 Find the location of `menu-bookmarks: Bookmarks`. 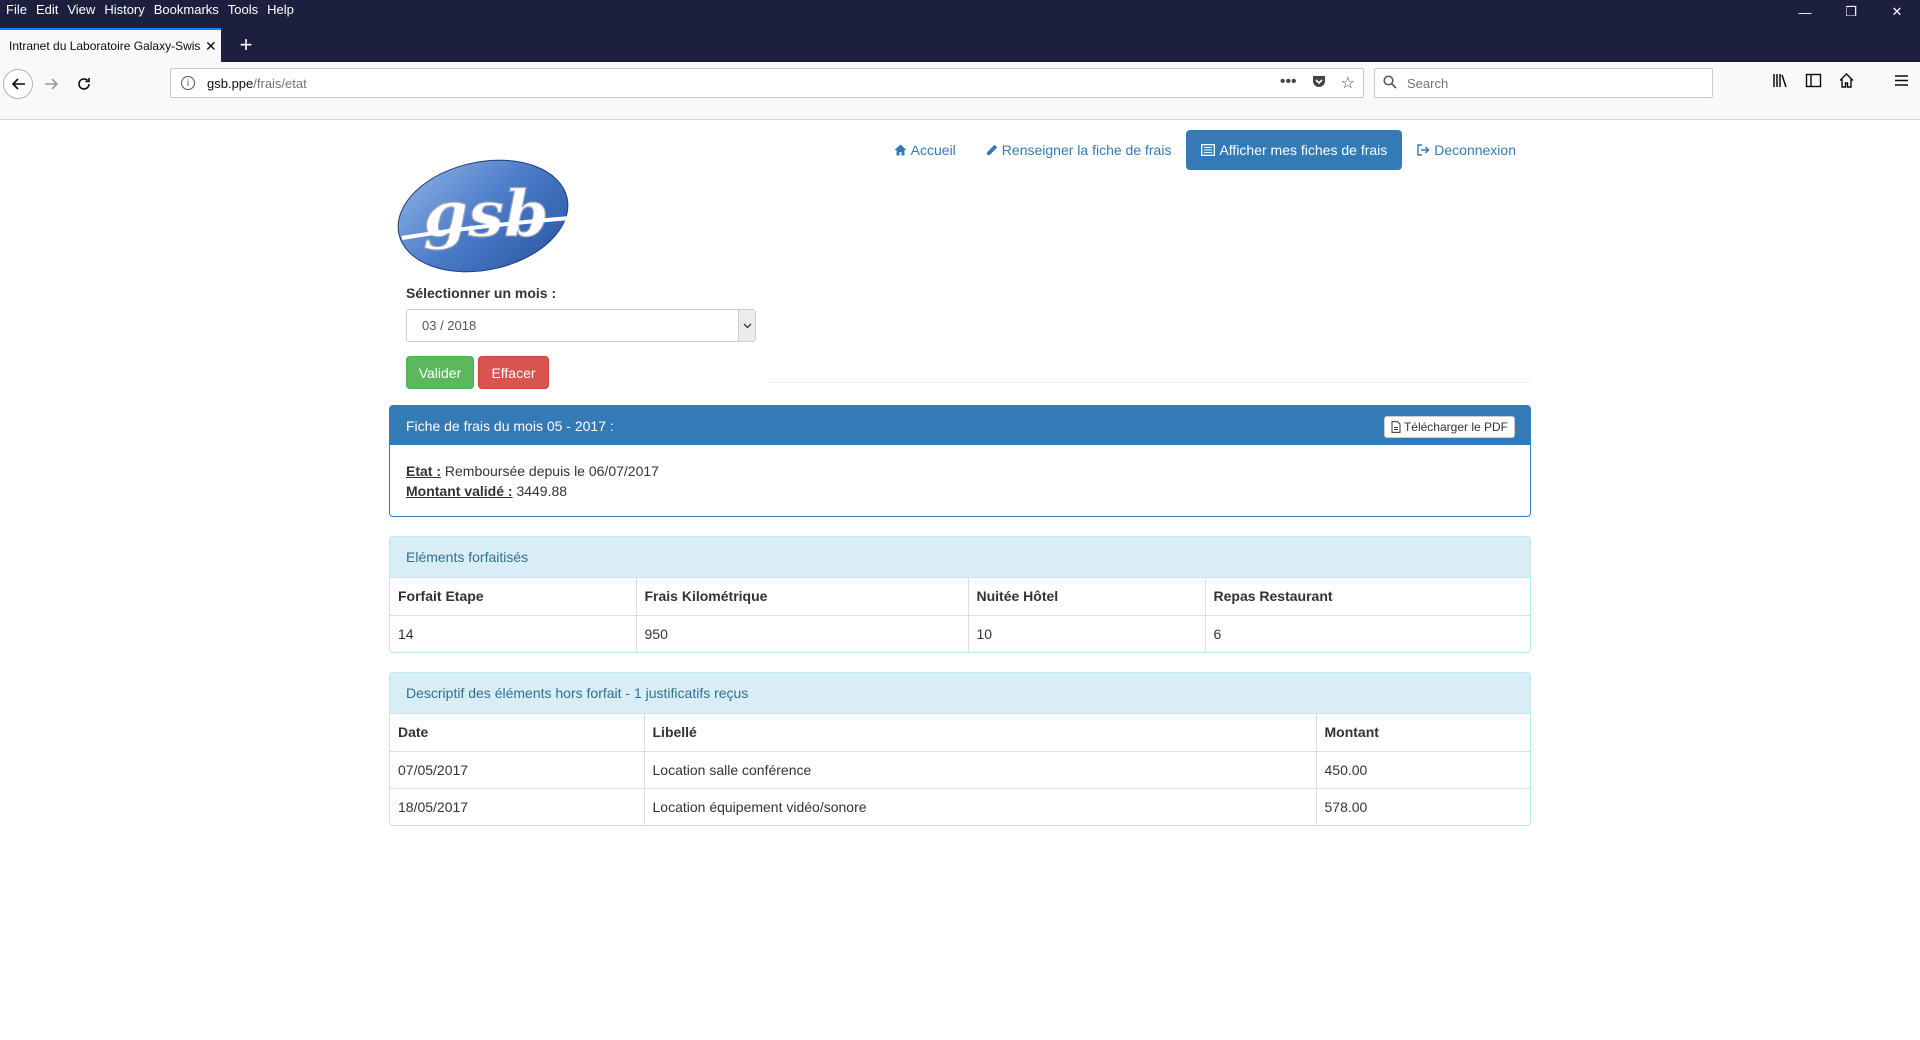

menu-bookmarks: Bookmarks is located at coordinates (186, 9).